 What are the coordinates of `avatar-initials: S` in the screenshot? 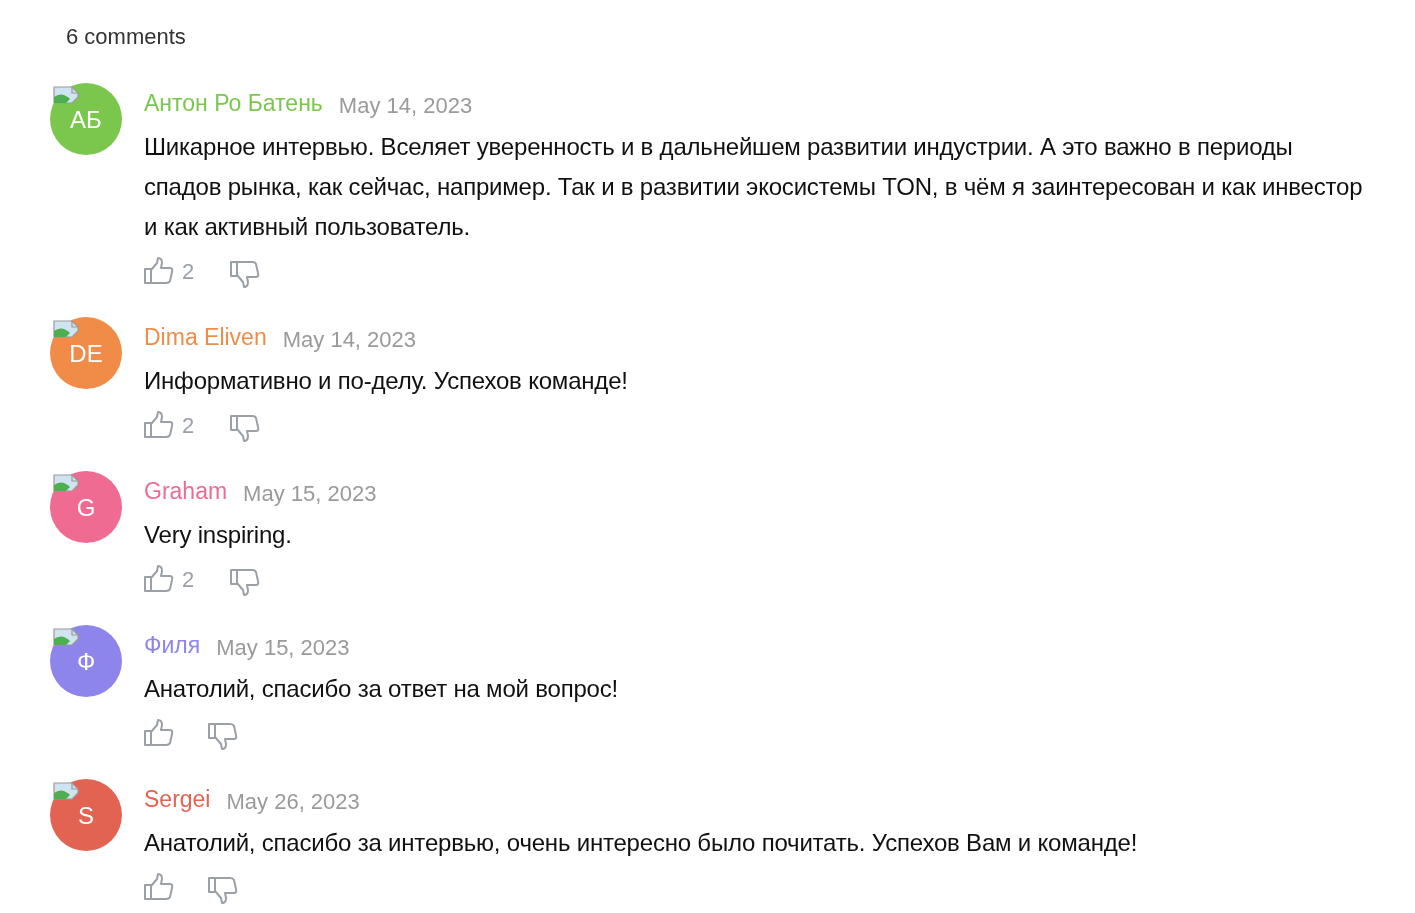 It's located at (86, 816).